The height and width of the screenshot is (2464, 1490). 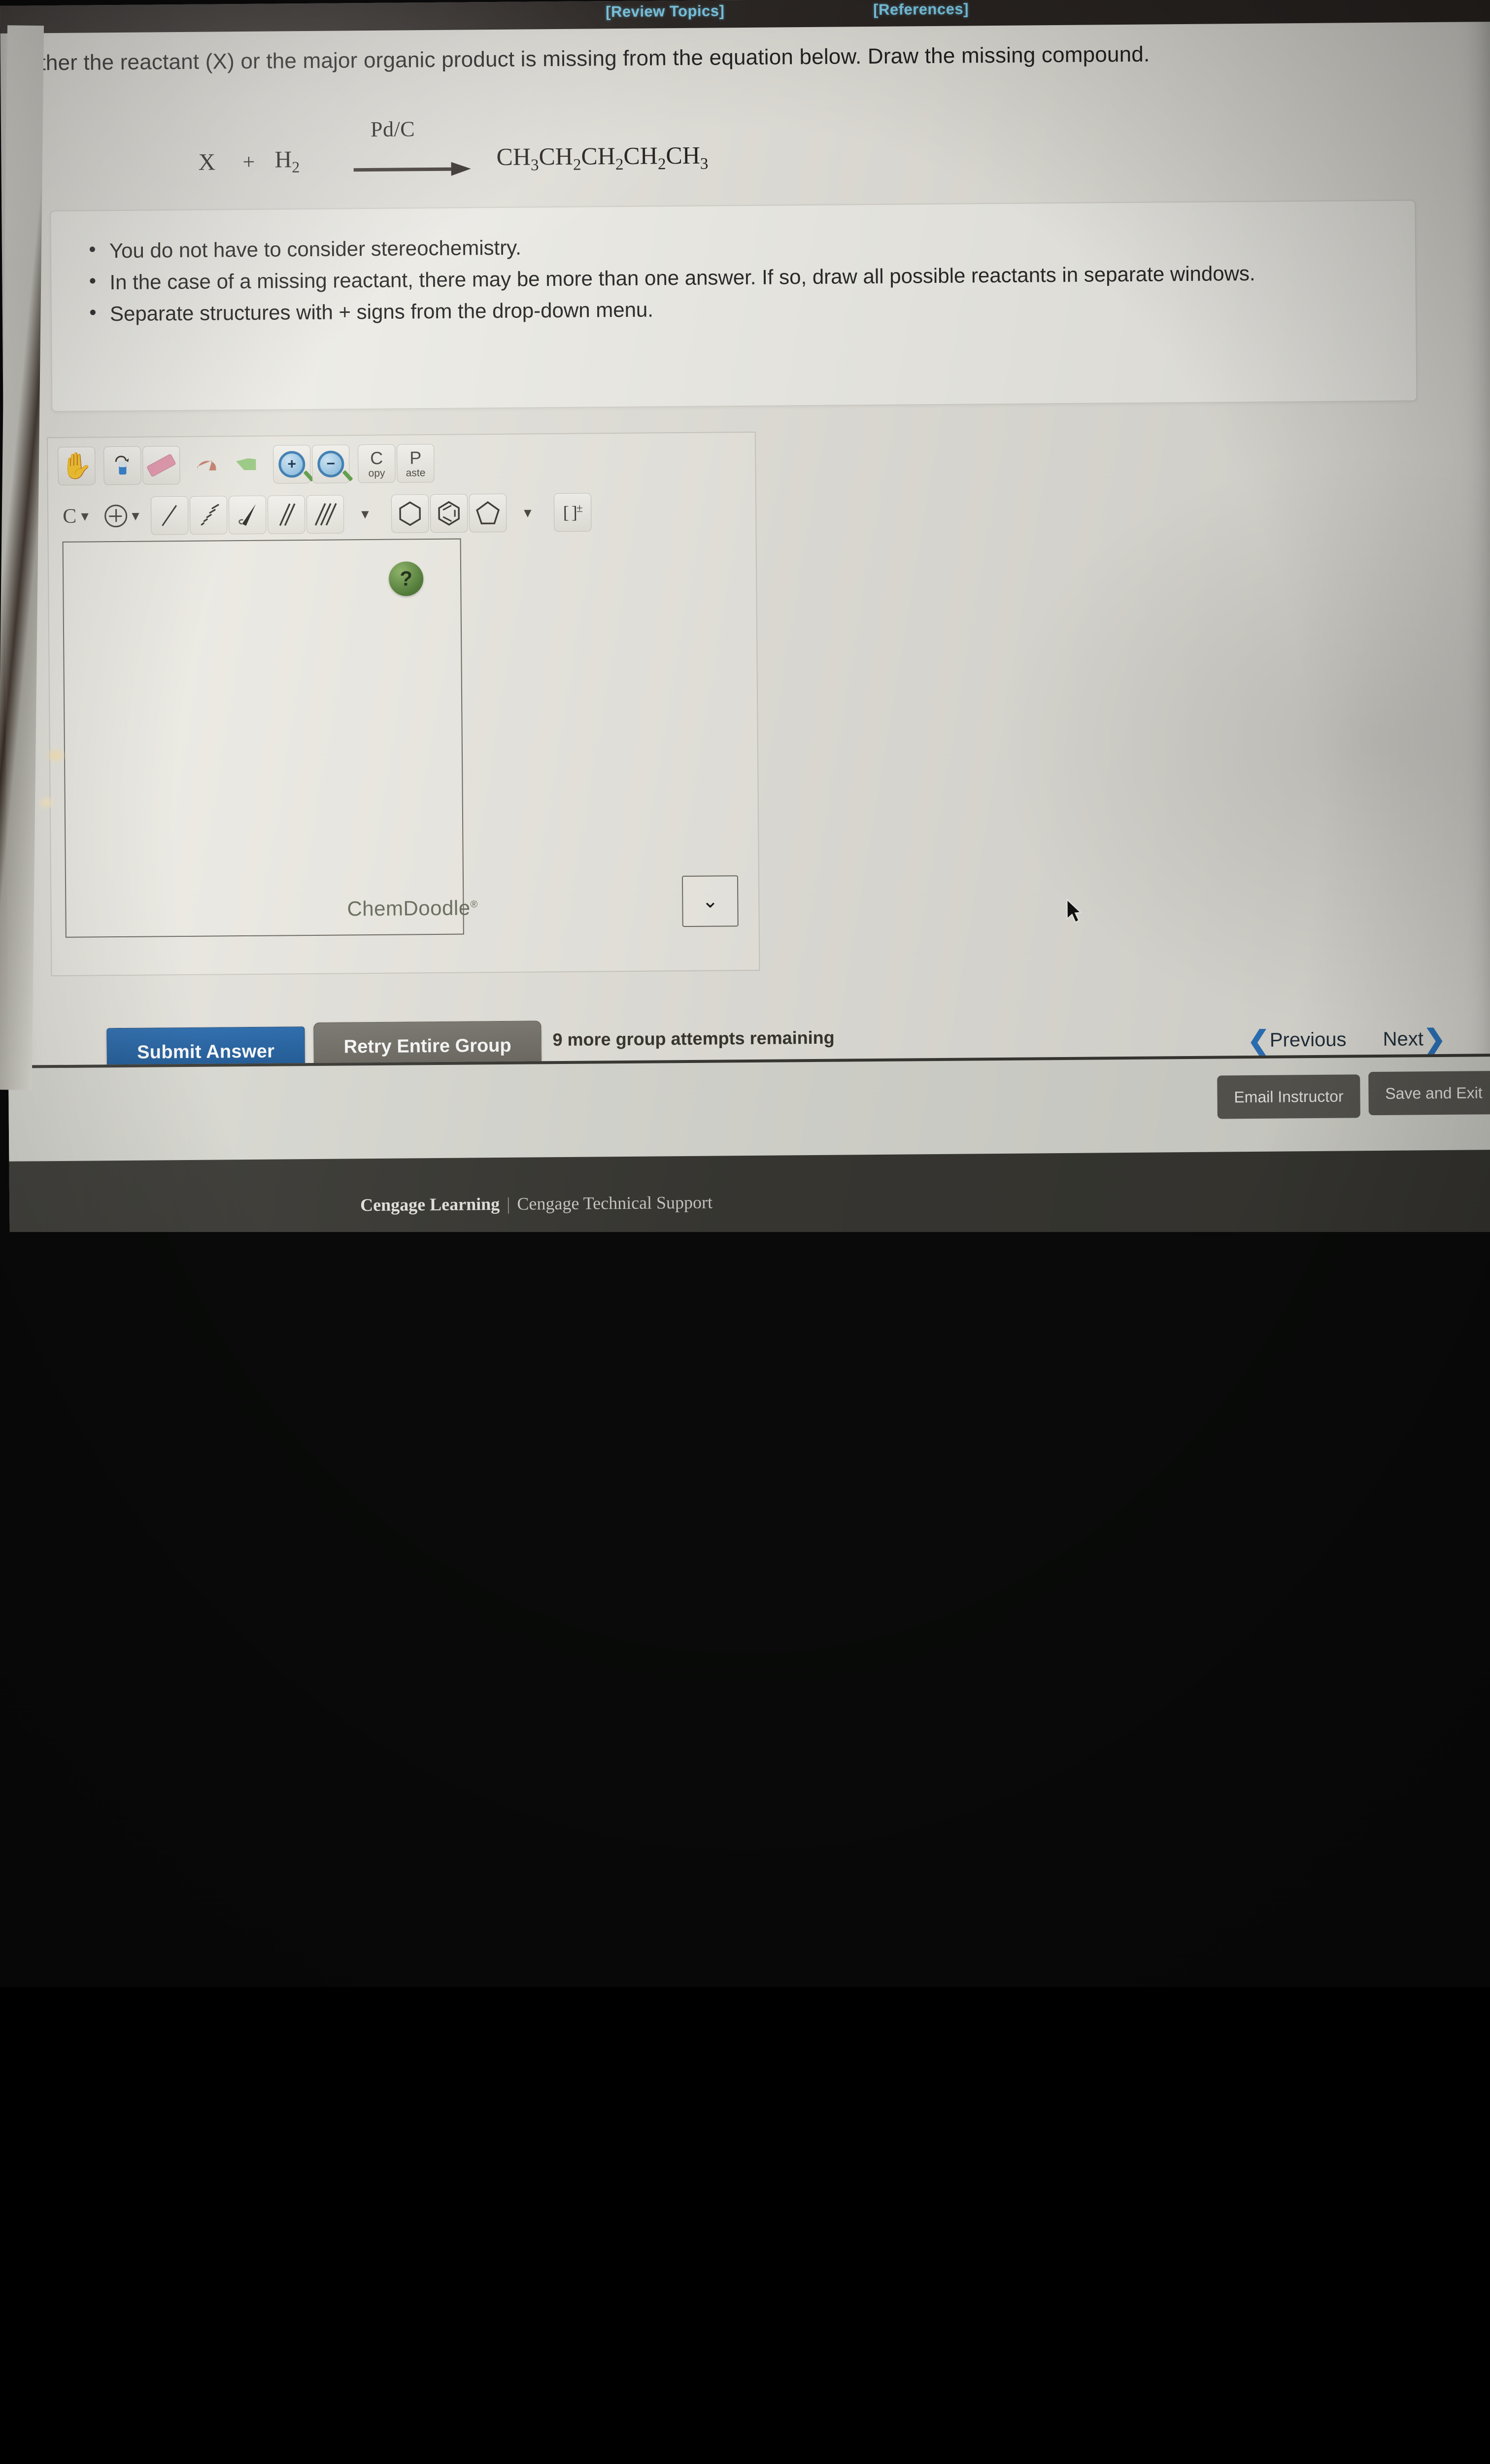 What do you see at coordinates (123, 516) in the screenshot?
I see `charge-icon: ▼` at bounding box center [123, 516].